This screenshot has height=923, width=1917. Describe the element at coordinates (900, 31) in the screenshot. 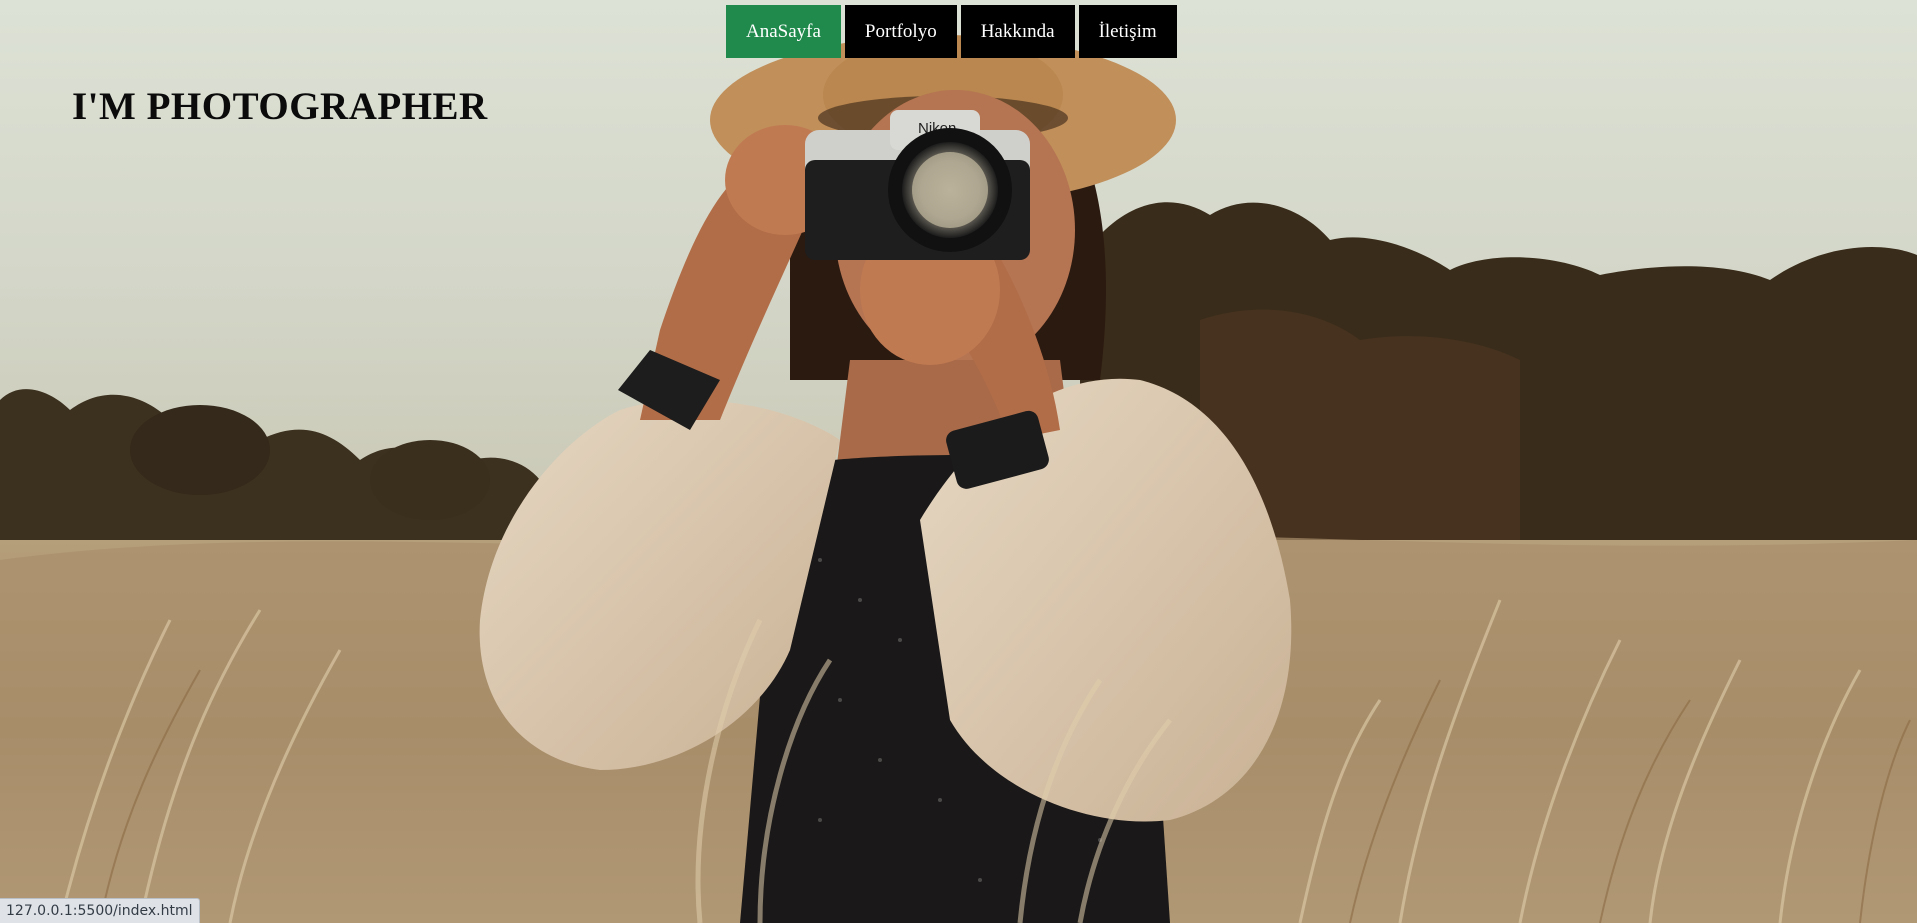

I see `nav-item-portfolyo: Portfolyo` at that location.